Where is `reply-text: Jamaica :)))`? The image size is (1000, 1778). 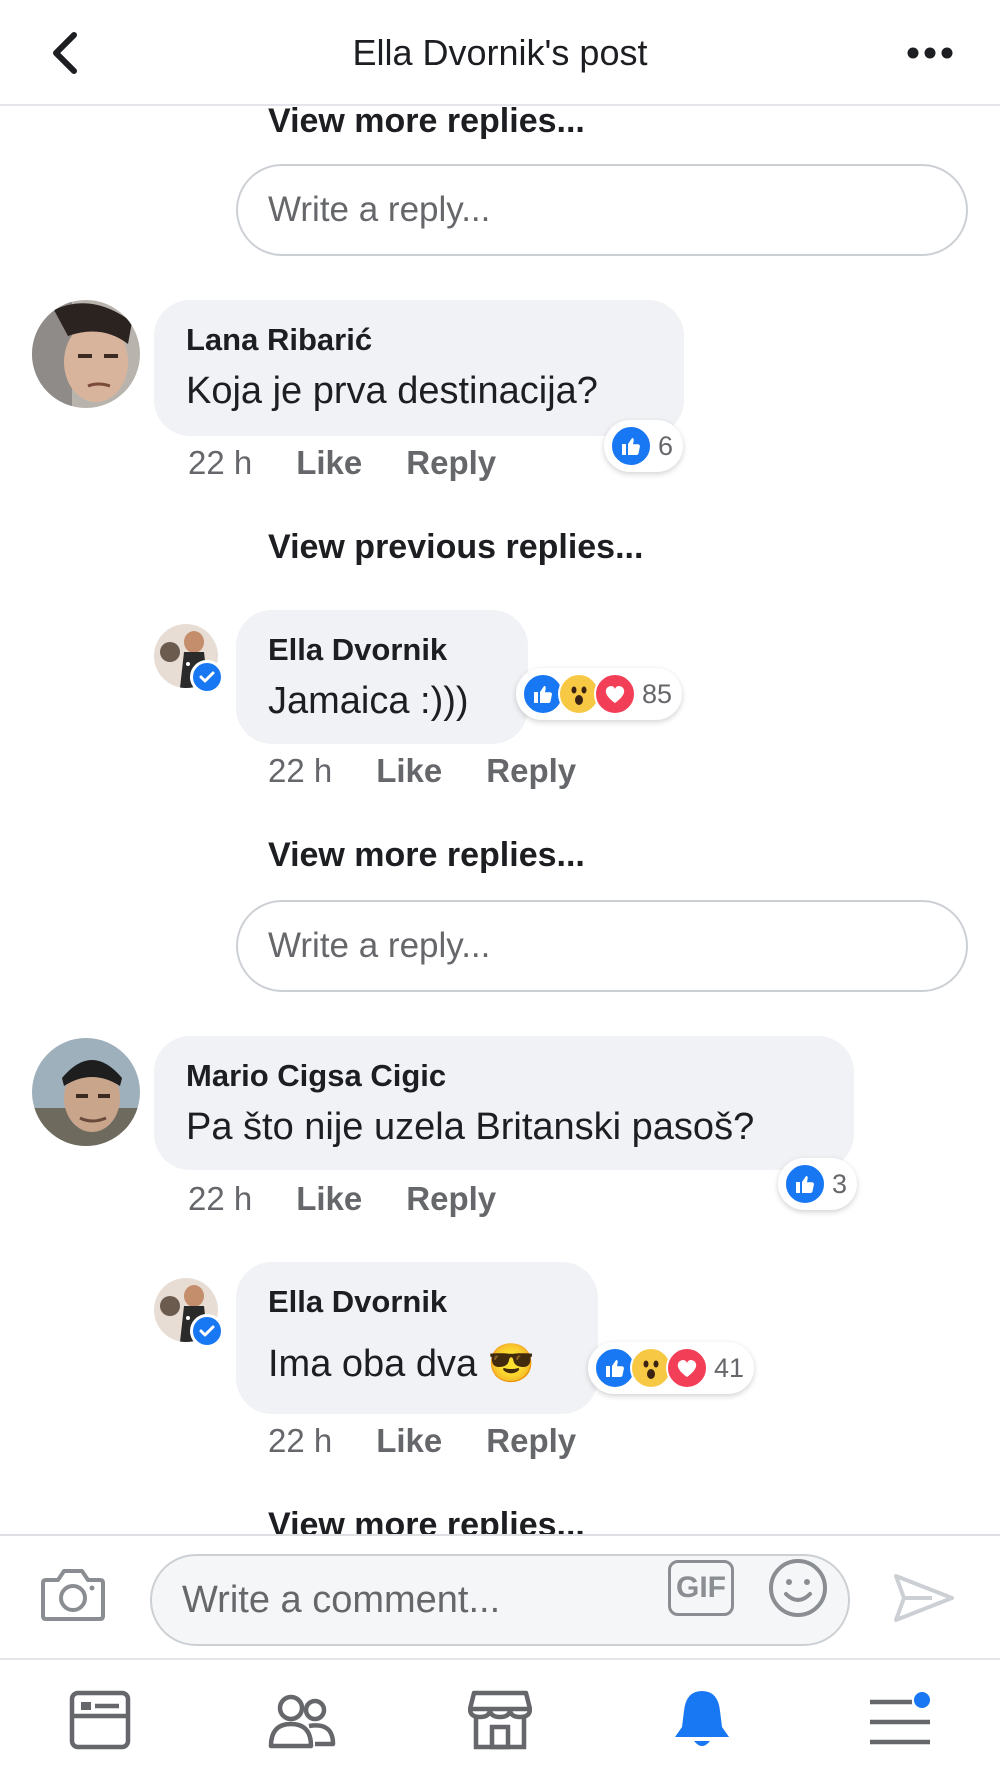 reply-text: Jamaica :))) is located at coordinates (368, 701).